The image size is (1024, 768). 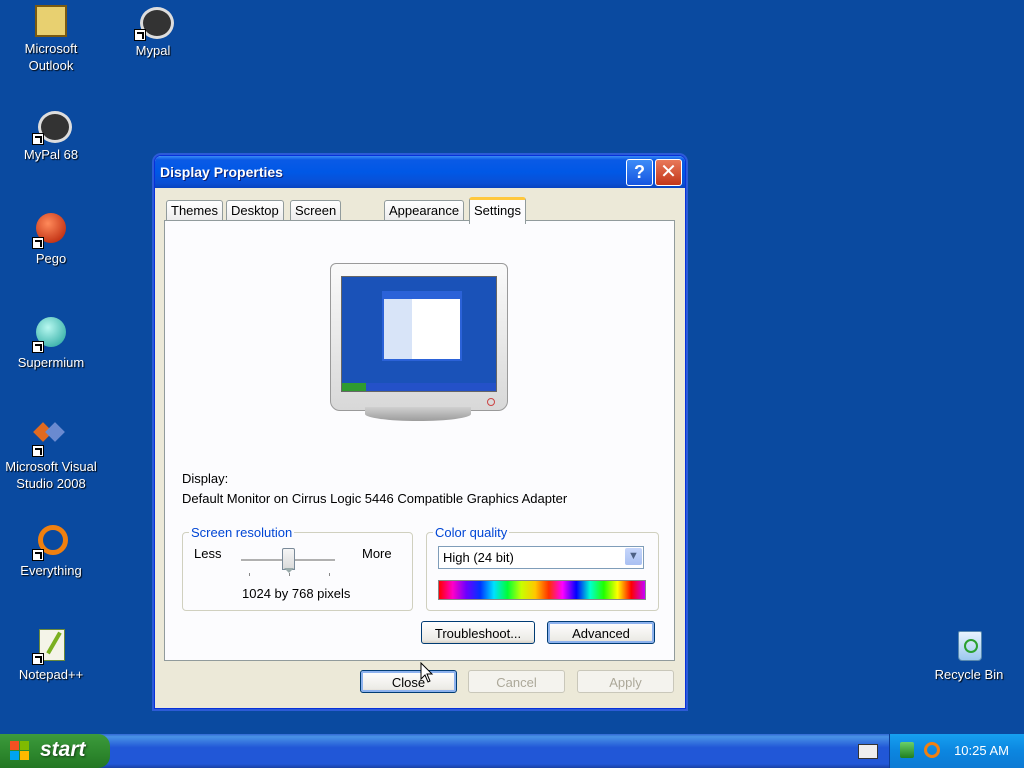 I want to click on desktop-icon-label: Outlook, so click(x=51, y=65).